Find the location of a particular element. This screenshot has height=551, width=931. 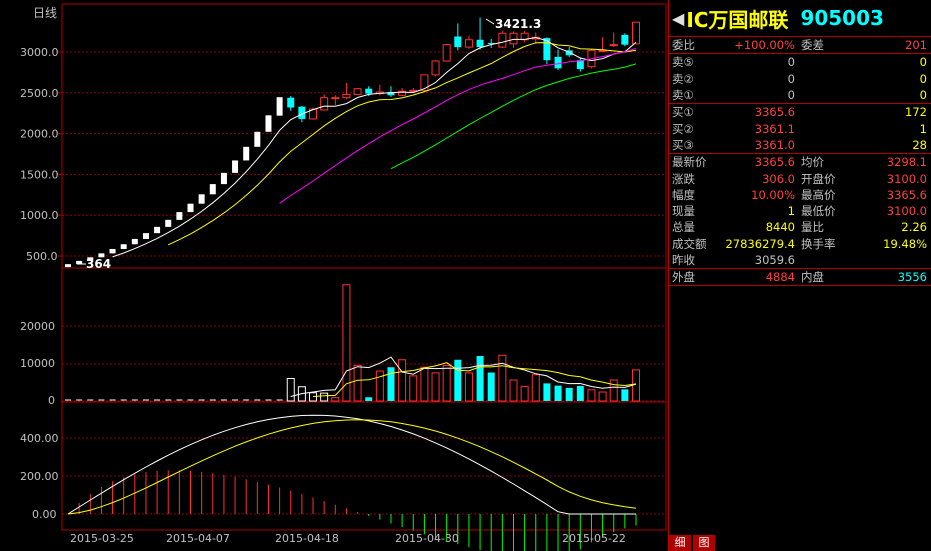

prev-label: 昨收 is located at coordinates (683, 260).